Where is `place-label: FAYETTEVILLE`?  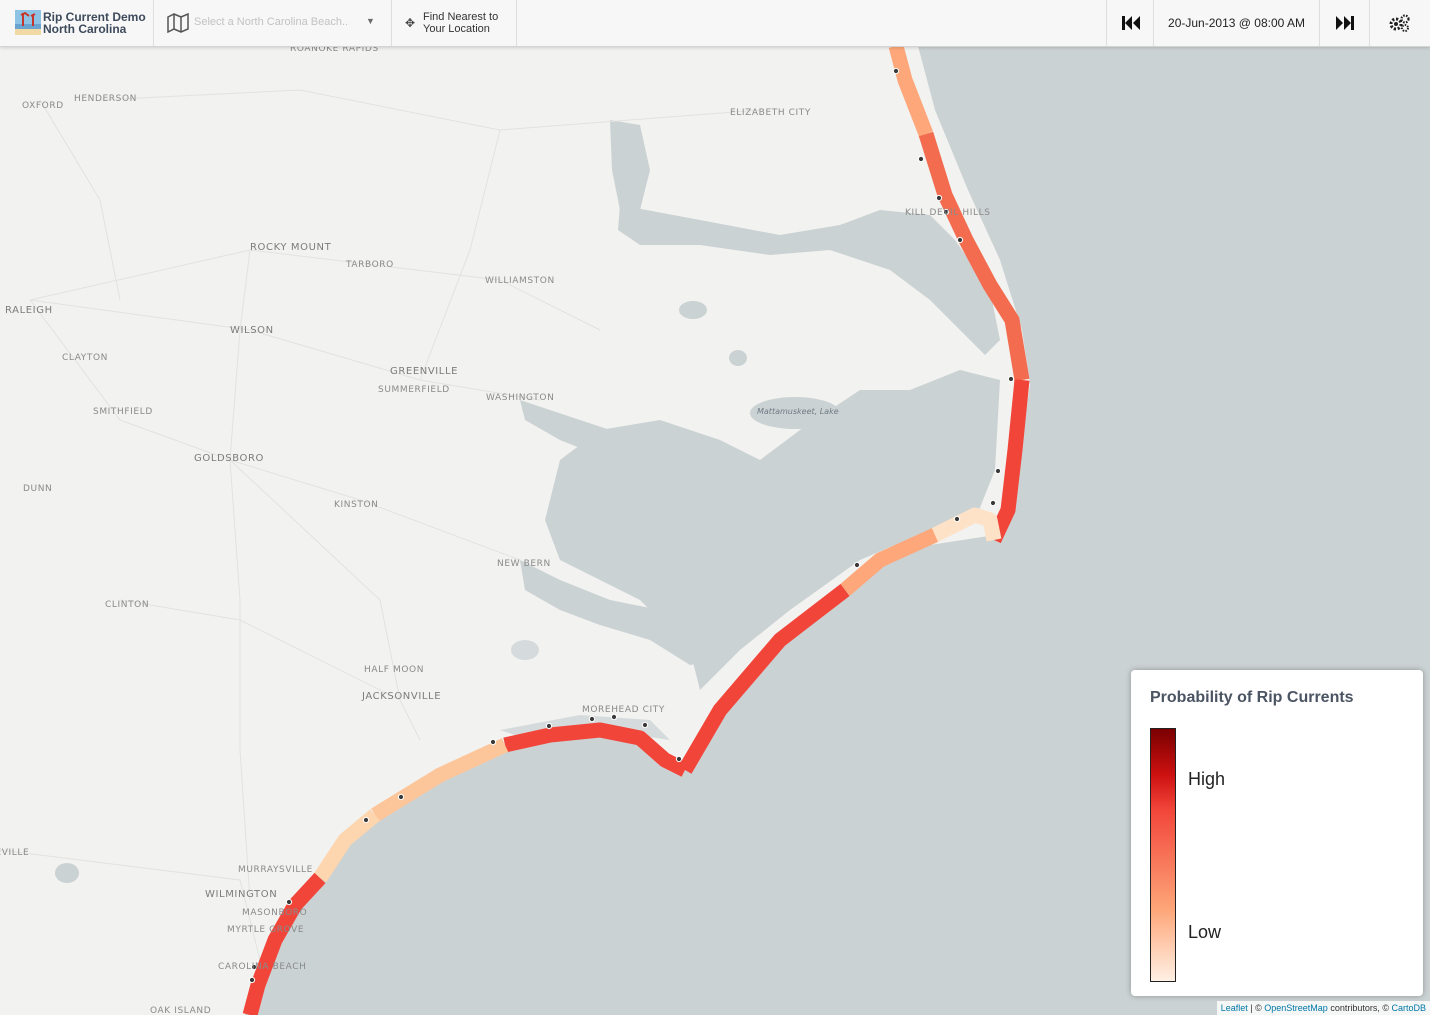 place-label: FAYETTEVILLE is located at coordinates (14, 853).